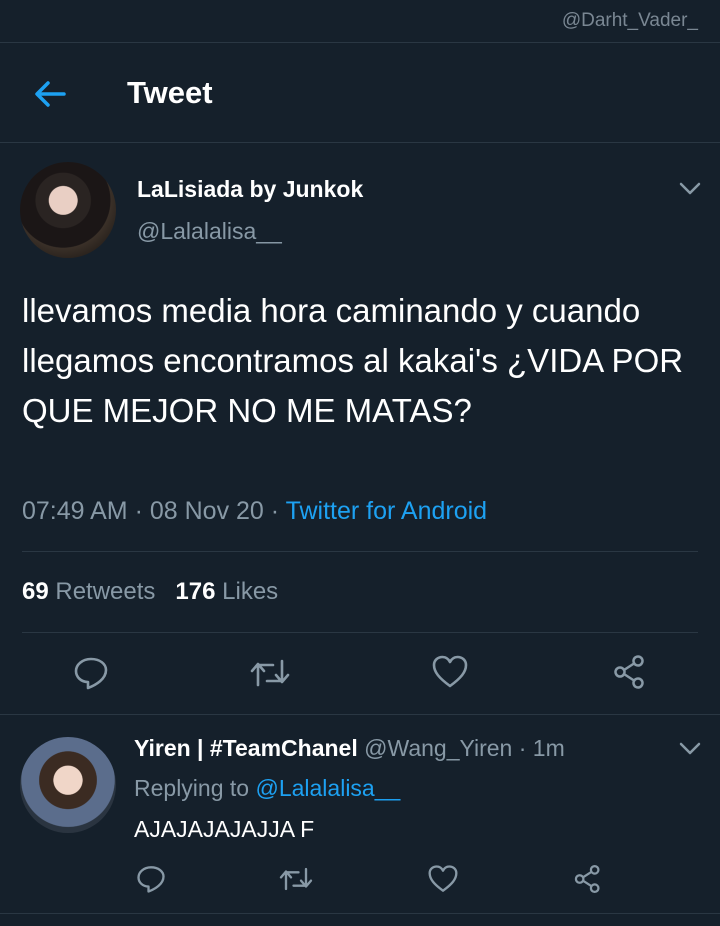  Describe the element at coordinates (629, 20) in the screenshot. I see `watermark: @Darht_Vader_` at that location.